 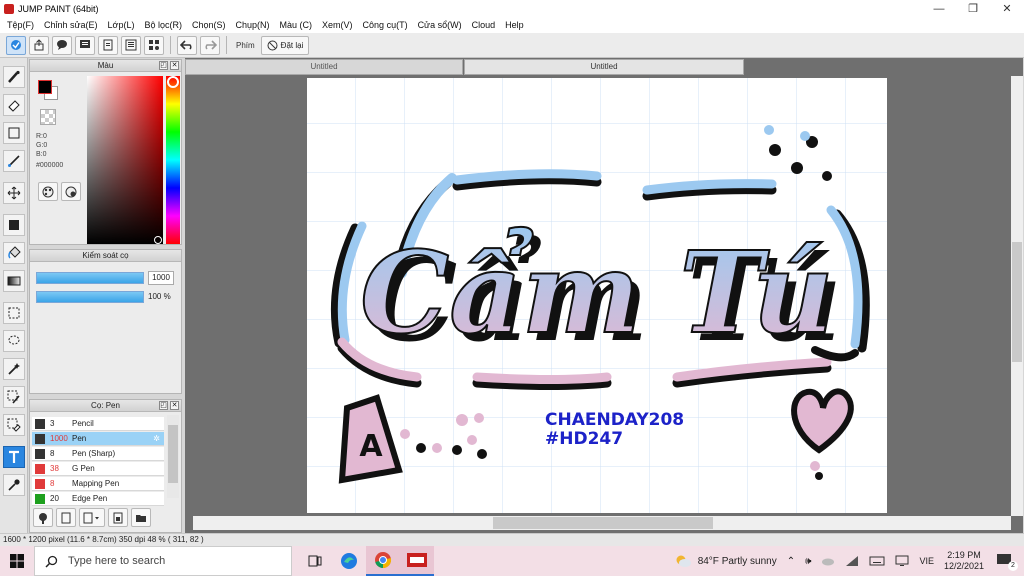 What do you see at coordinates (131, 45) in the screenshot?
I see `list-icon` at bounding box center [131, 45].